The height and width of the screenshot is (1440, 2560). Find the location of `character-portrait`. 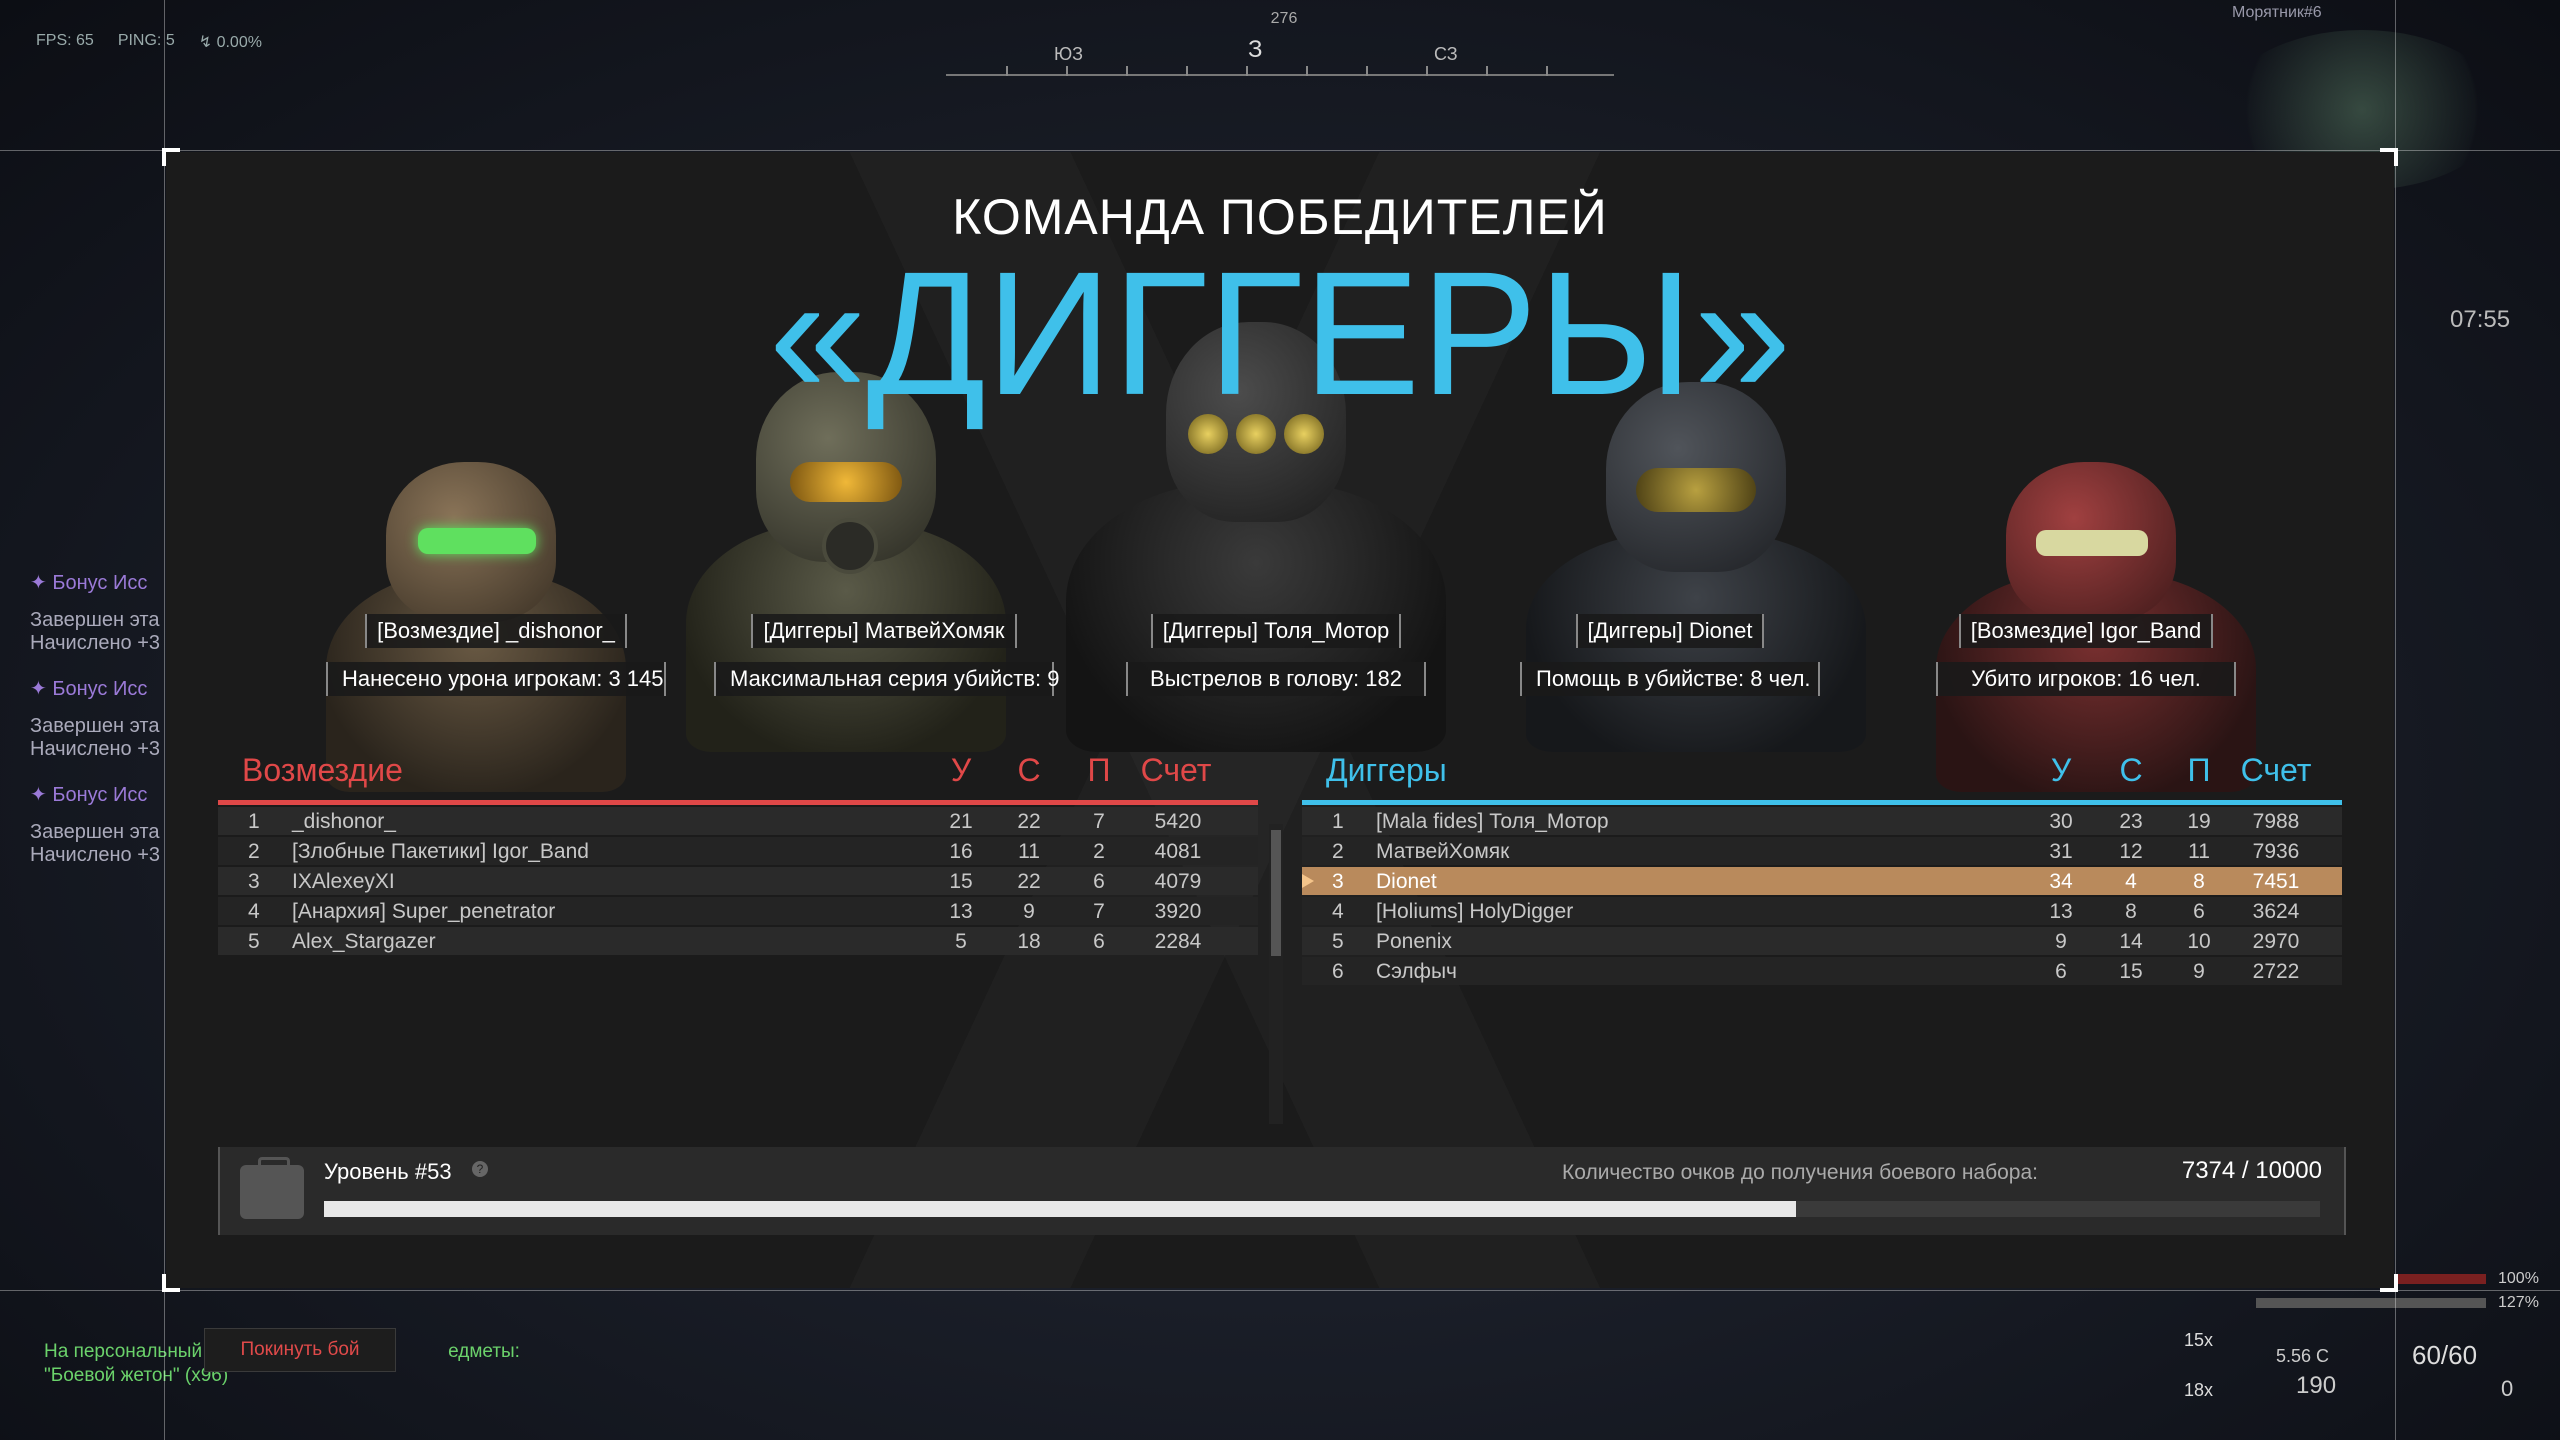

character-portrait is located at coordinates (2096, 622).